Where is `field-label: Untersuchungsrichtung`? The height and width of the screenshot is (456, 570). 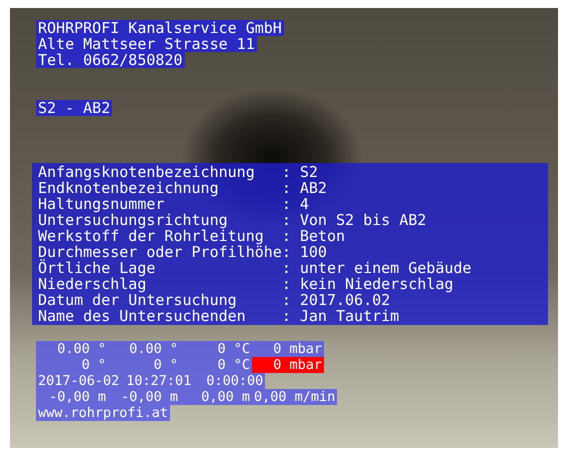 field-label: Untersuchungsrichtung is located at coordinates (133, 220).